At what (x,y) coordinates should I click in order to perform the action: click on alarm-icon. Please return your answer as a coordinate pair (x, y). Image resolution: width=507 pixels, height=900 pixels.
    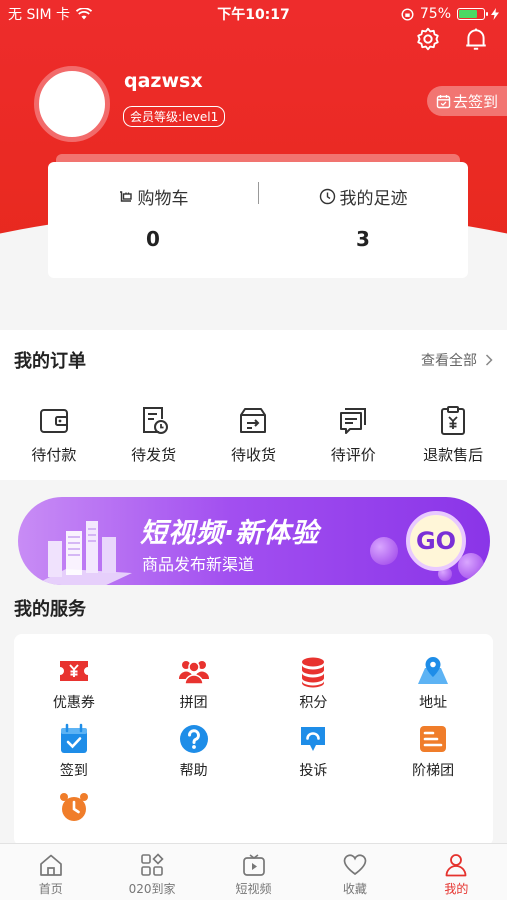
    Looking at the image, I should click on (73, 807).